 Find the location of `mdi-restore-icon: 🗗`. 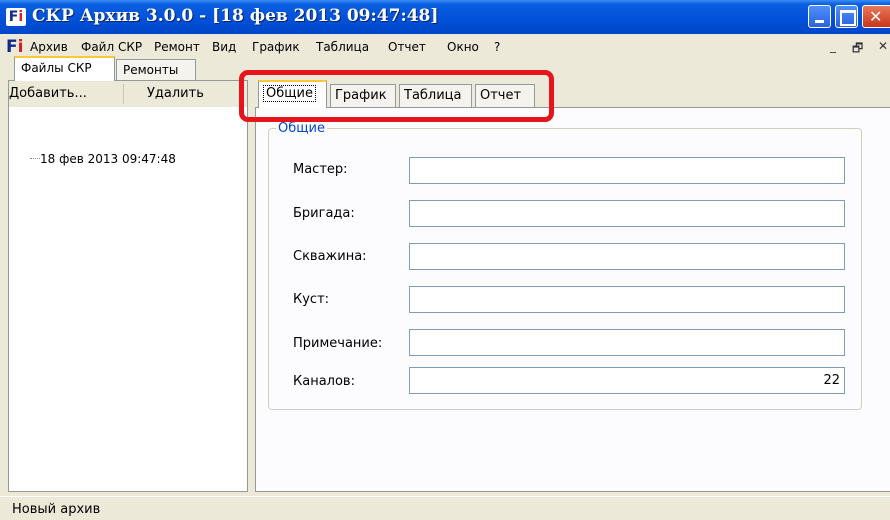

mdi-restore-icon: 🗗 is located at coordinates (857, 49).